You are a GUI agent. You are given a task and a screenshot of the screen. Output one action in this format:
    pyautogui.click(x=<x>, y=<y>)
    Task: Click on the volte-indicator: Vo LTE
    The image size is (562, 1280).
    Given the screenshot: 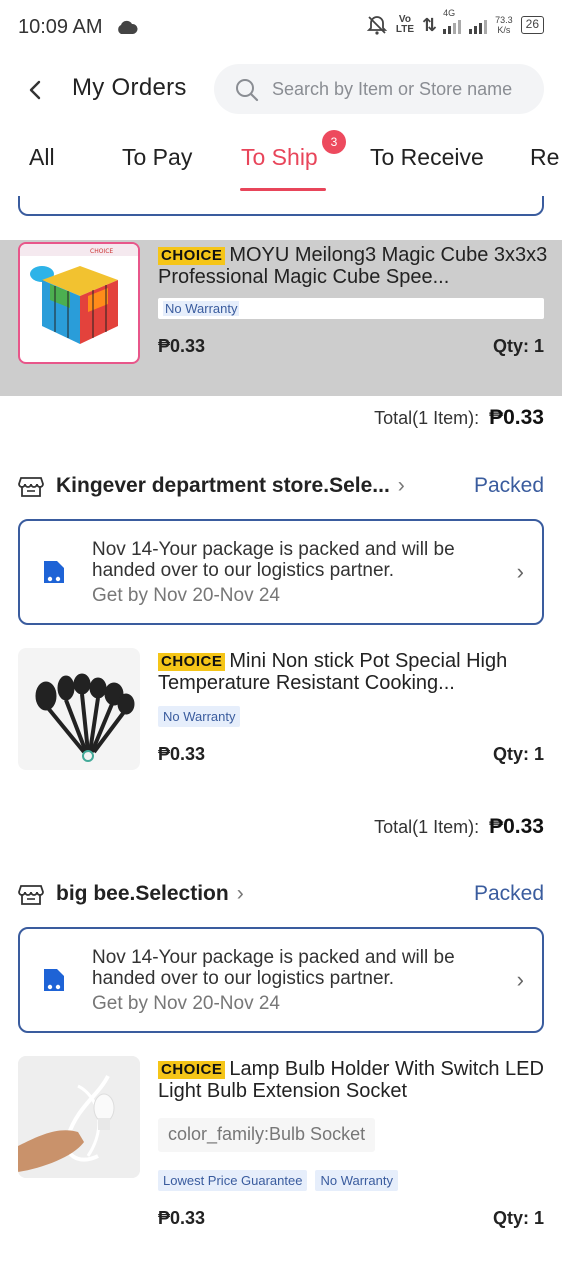 What is the action you would take?
    pyautogui.click(x=405, y=25)
    